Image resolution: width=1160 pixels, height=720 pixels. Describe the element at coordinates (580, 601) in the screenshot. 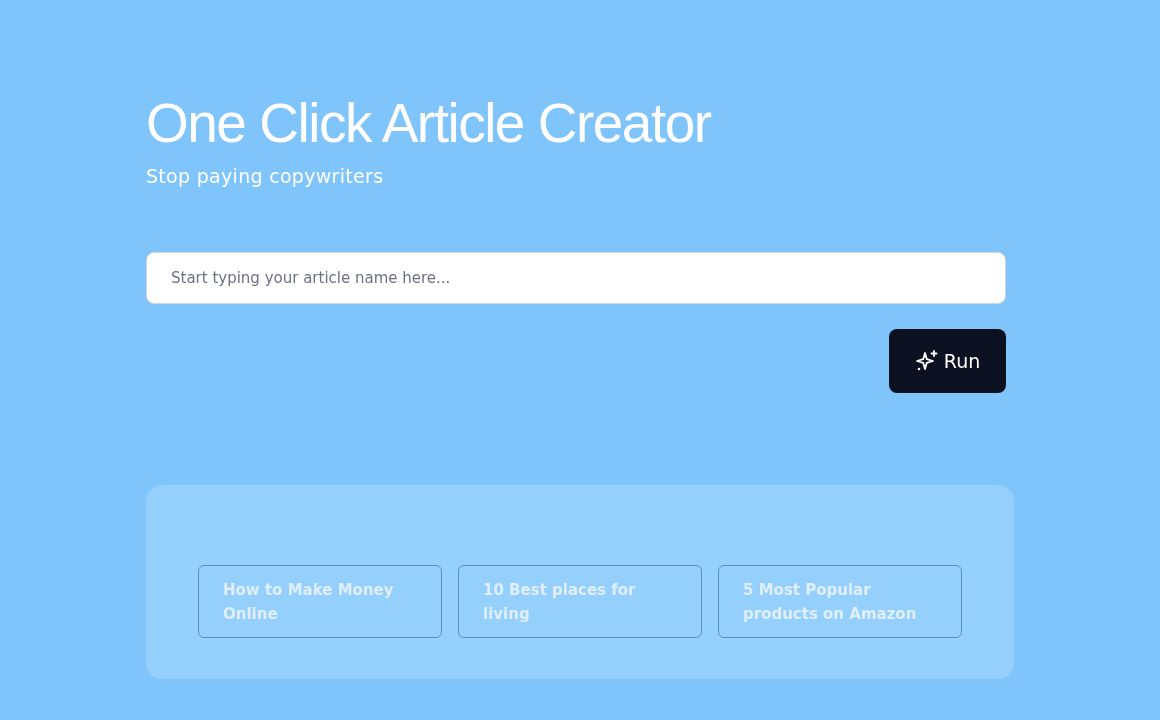

I see `suggestion-card: 10 Best places for living` at that location.